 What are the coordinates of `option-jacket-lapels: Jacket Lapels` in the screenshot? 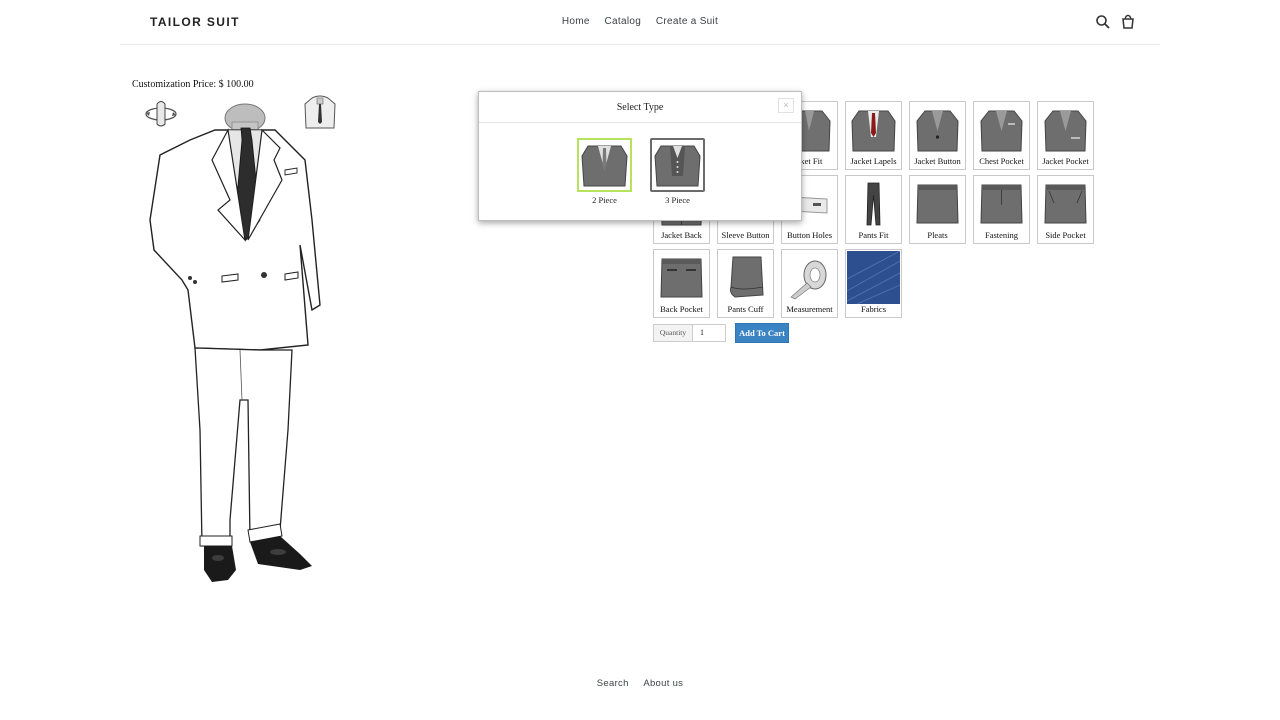 It's located at (873, 135).